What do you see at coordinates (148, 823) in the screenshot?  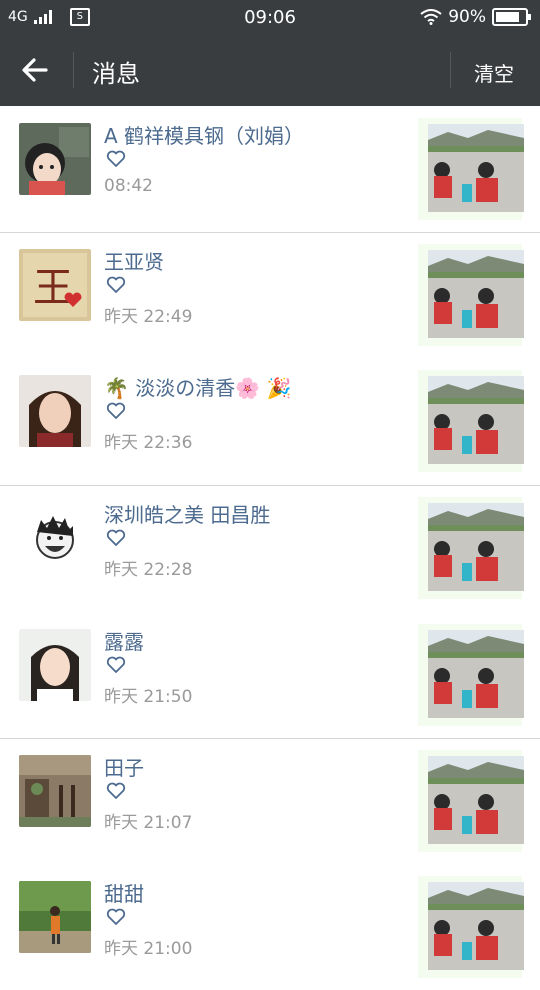 I see `message-time: 昨天 21:07` at bounding box center [148, 823].